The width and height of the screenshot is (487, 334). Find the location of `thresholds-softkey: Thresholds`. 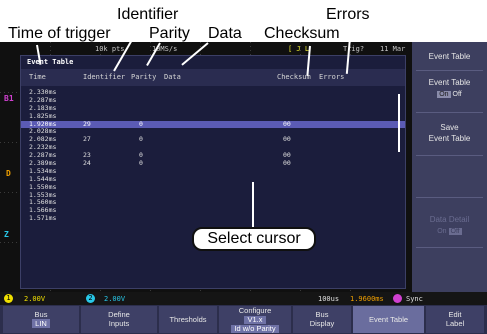

thresholds-softkey: Thresholds is located at coordinates (188, 319).